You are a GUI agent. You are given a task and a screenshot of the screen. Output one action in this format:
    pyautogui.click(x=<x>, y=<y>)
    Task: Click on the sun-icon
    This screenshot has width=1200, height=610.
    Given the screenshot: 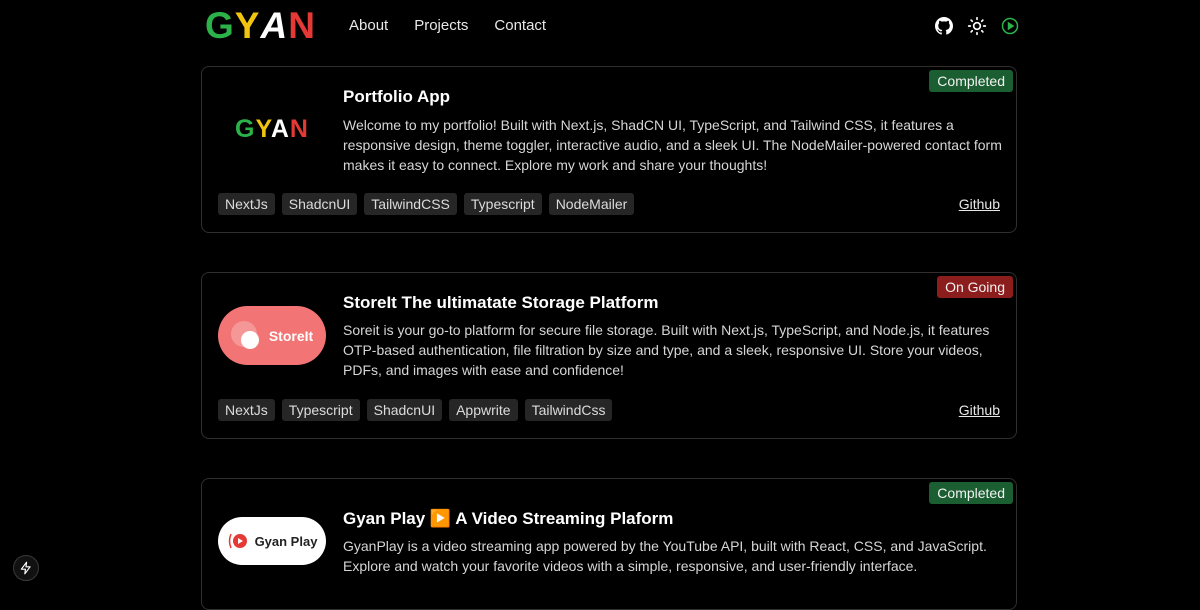 What is the action you would take?
    pyautogui.click(x=977, y=26)
    